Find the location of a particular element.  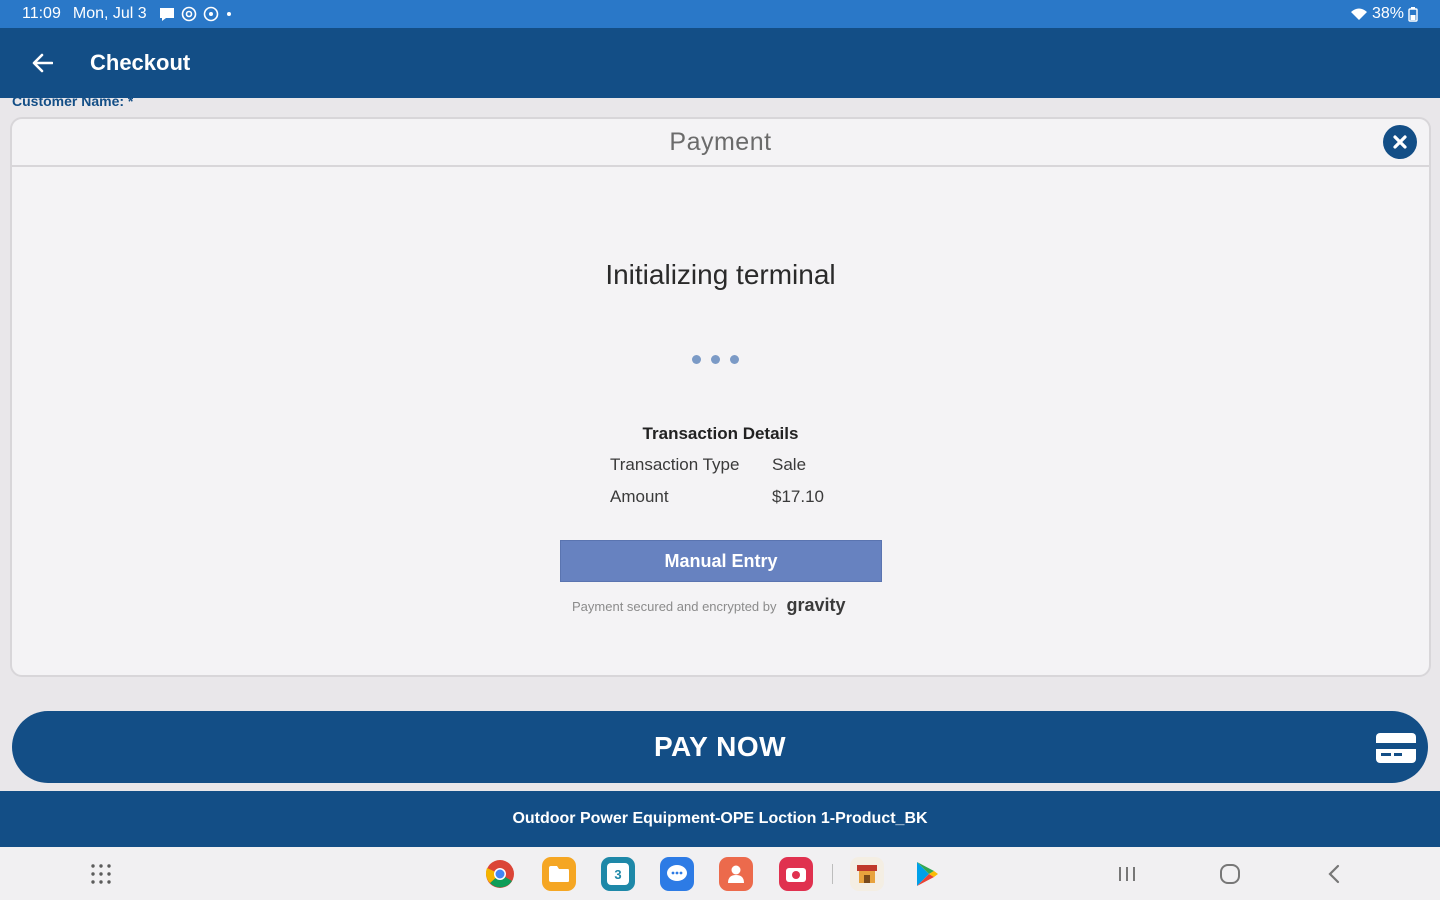

status-bar: 11:09 Mon, Jul 3 38% is located at coordinates (720, 14).